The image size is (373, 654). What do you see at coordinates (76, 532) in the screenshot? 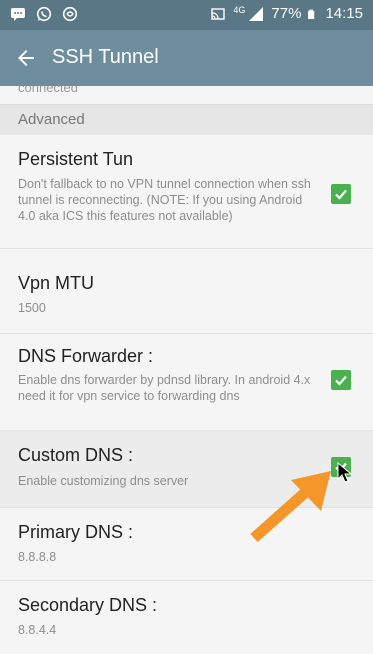
I see `pref-title: Primary DNS :` at bounding box center [76, 532].